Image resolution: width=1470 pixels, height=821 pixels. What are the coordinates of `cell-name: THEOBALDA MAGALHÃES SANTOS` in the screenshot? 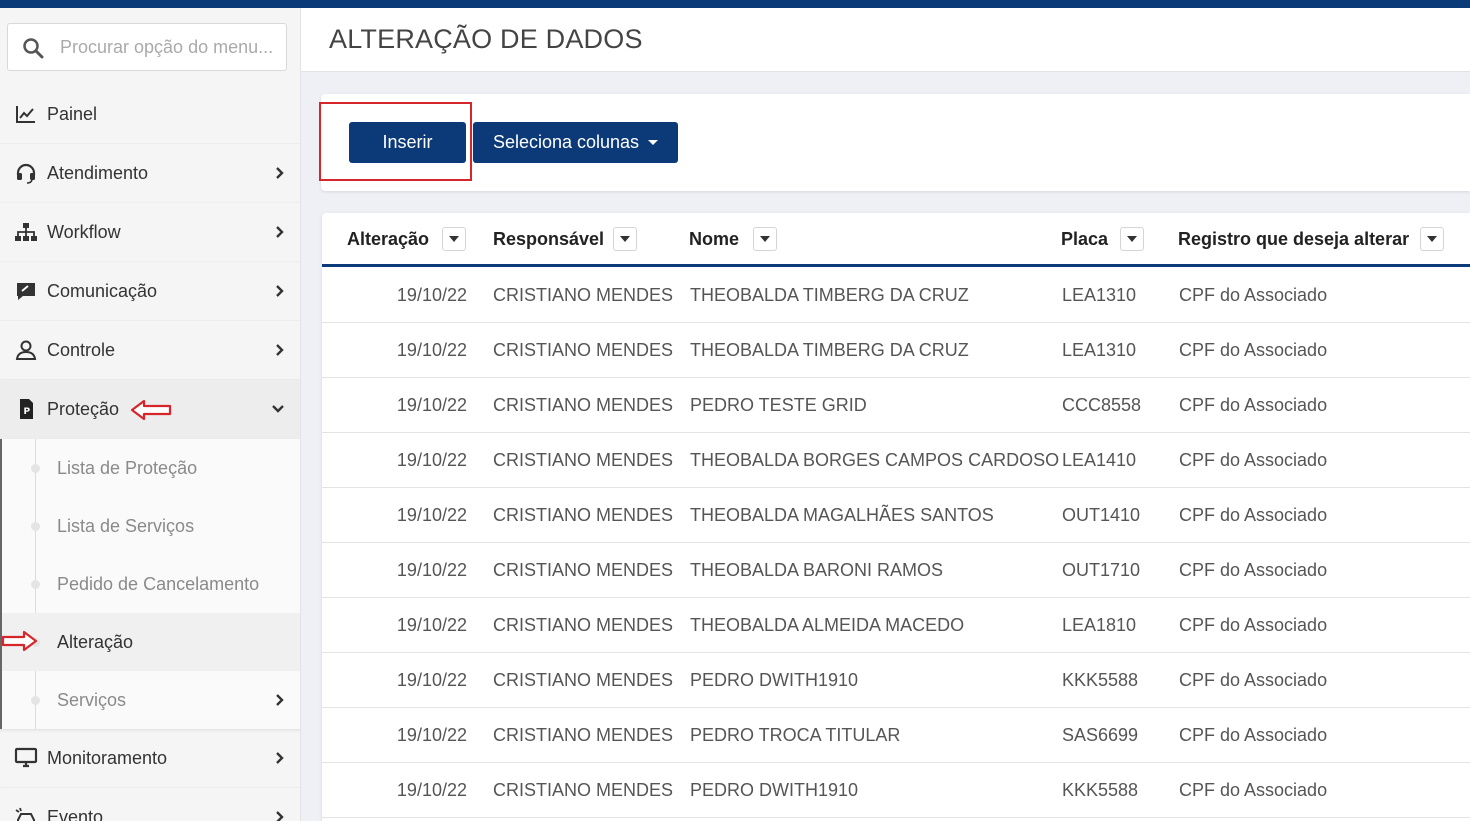 It's located at (842, 515).